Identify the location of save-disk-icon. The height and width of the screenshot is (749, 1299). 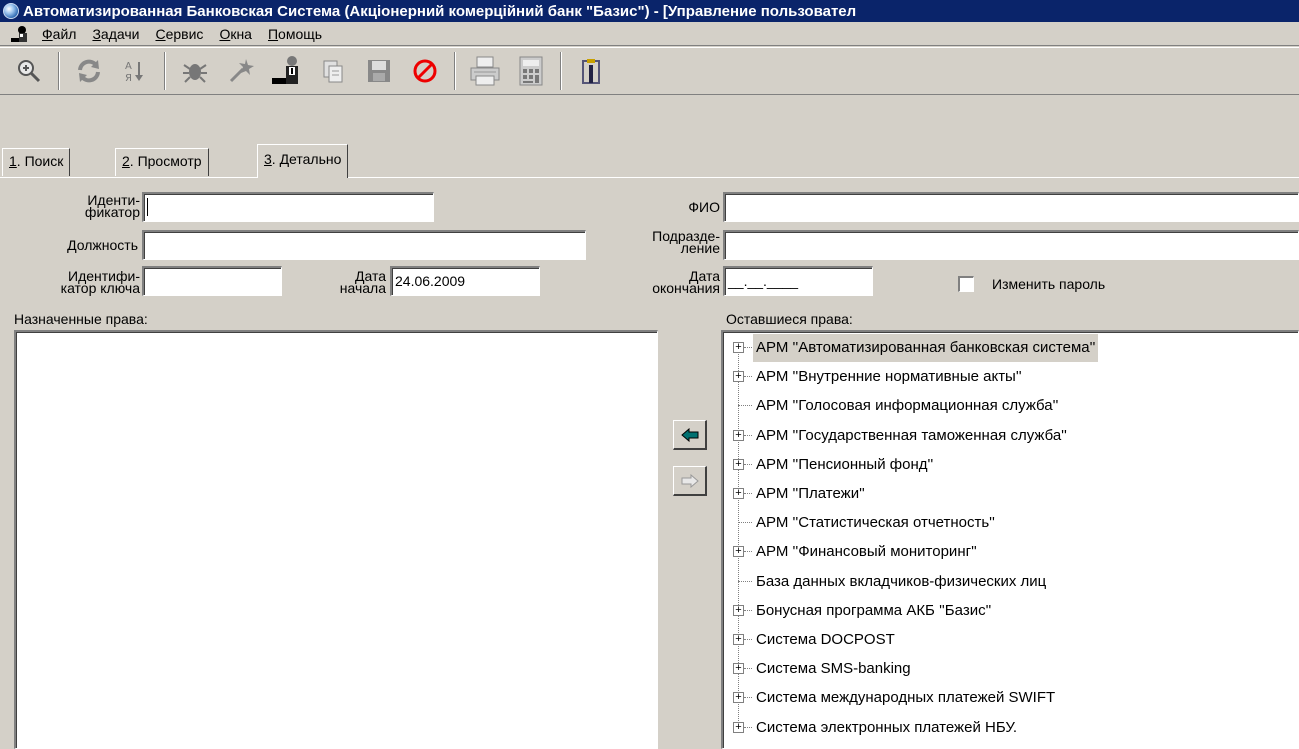
(379, 71).